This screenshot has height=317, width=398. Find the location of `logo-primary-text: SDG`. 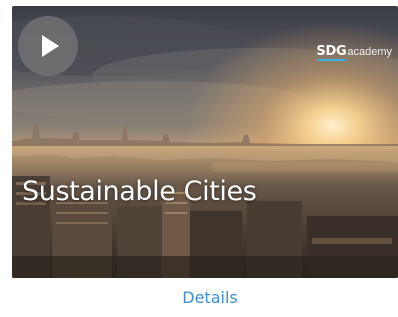

logo-primary-text: SDG is located at coordinates (331, 52).